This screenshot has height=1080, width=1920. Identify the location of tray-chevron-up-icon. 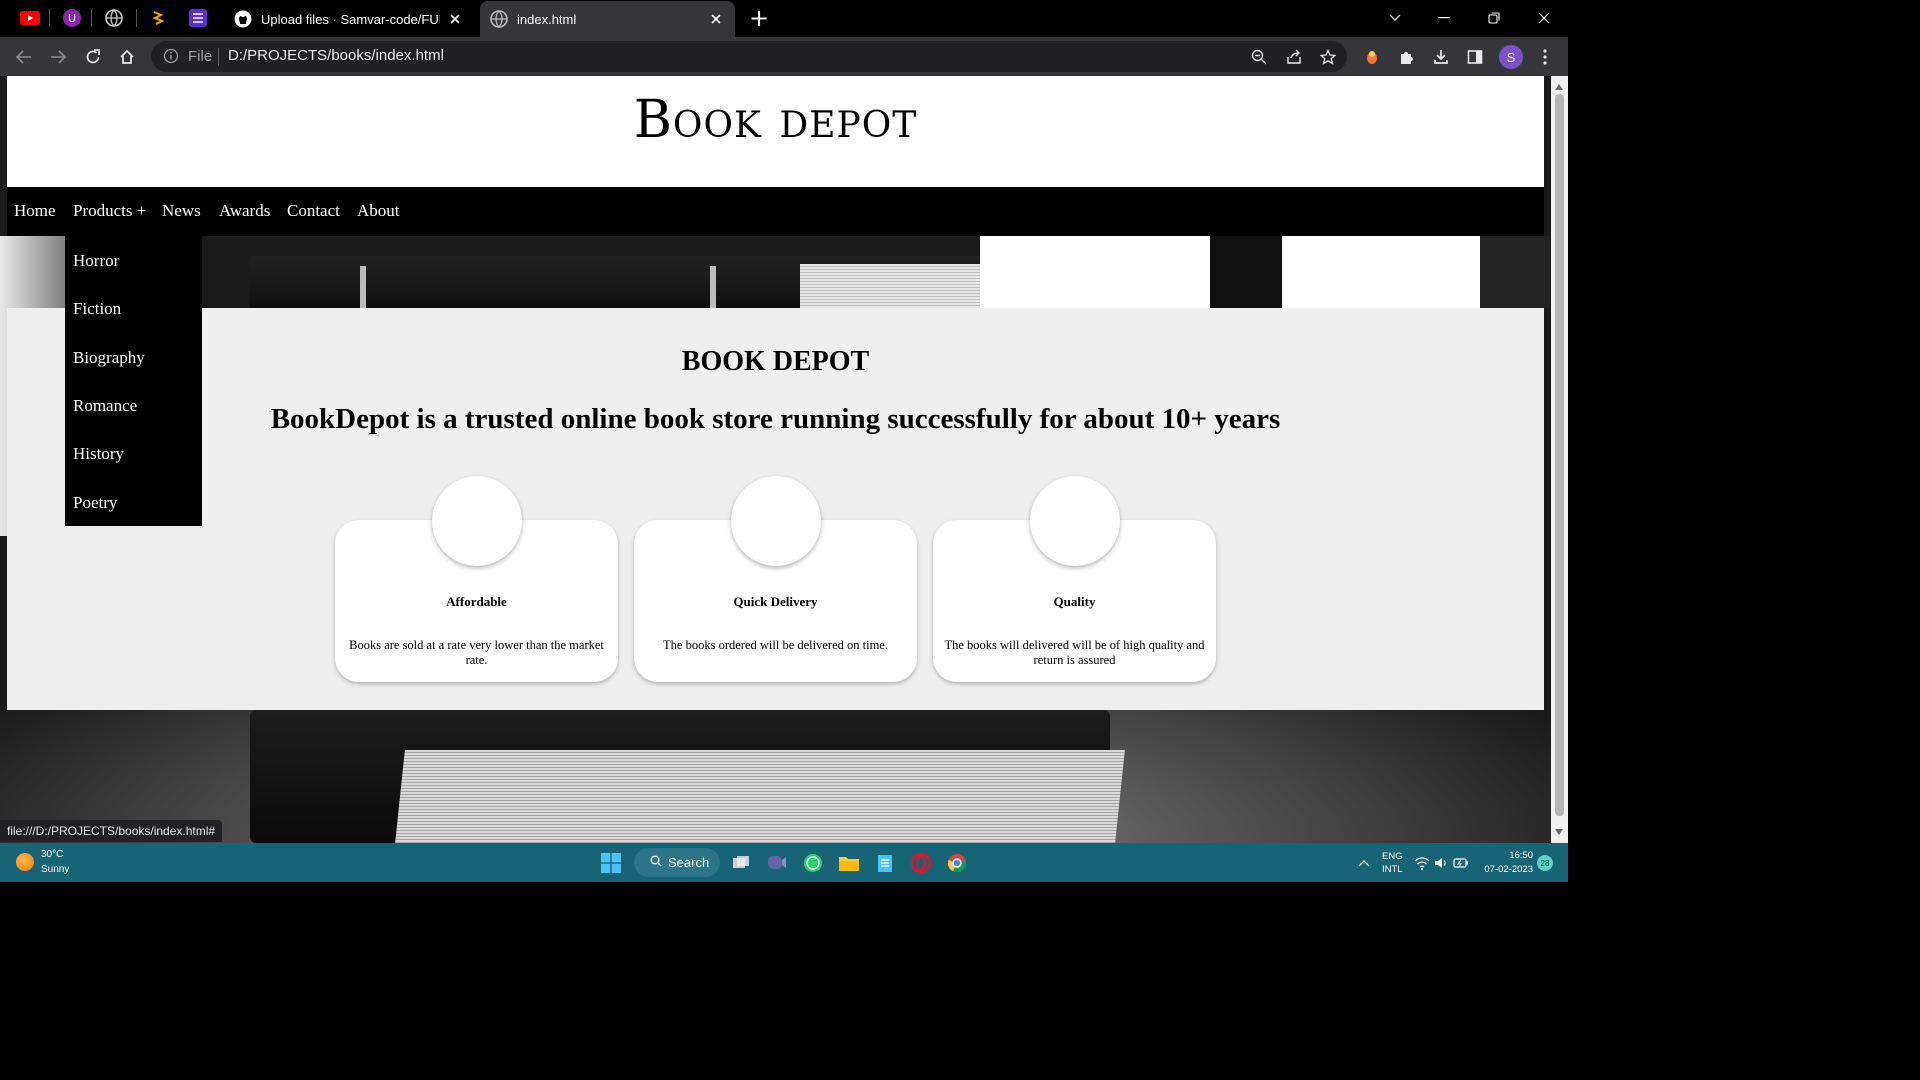
(1364, 863).